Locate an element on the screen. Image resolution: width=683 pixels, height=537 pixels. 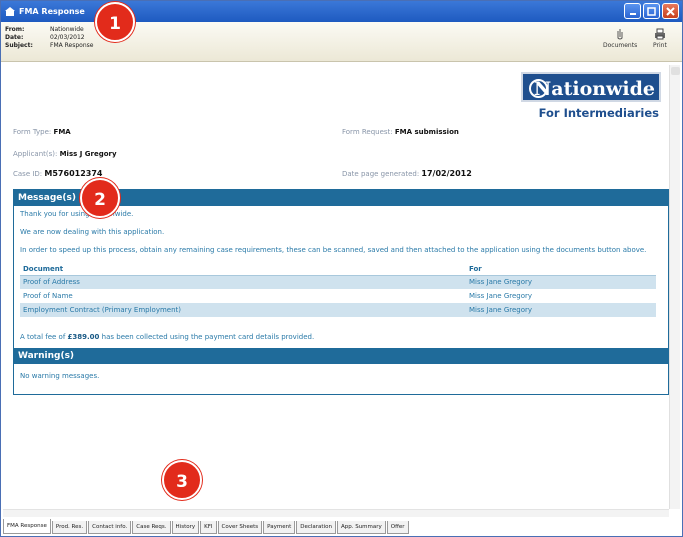
maximize-icon is located at coordinates (651, 11).